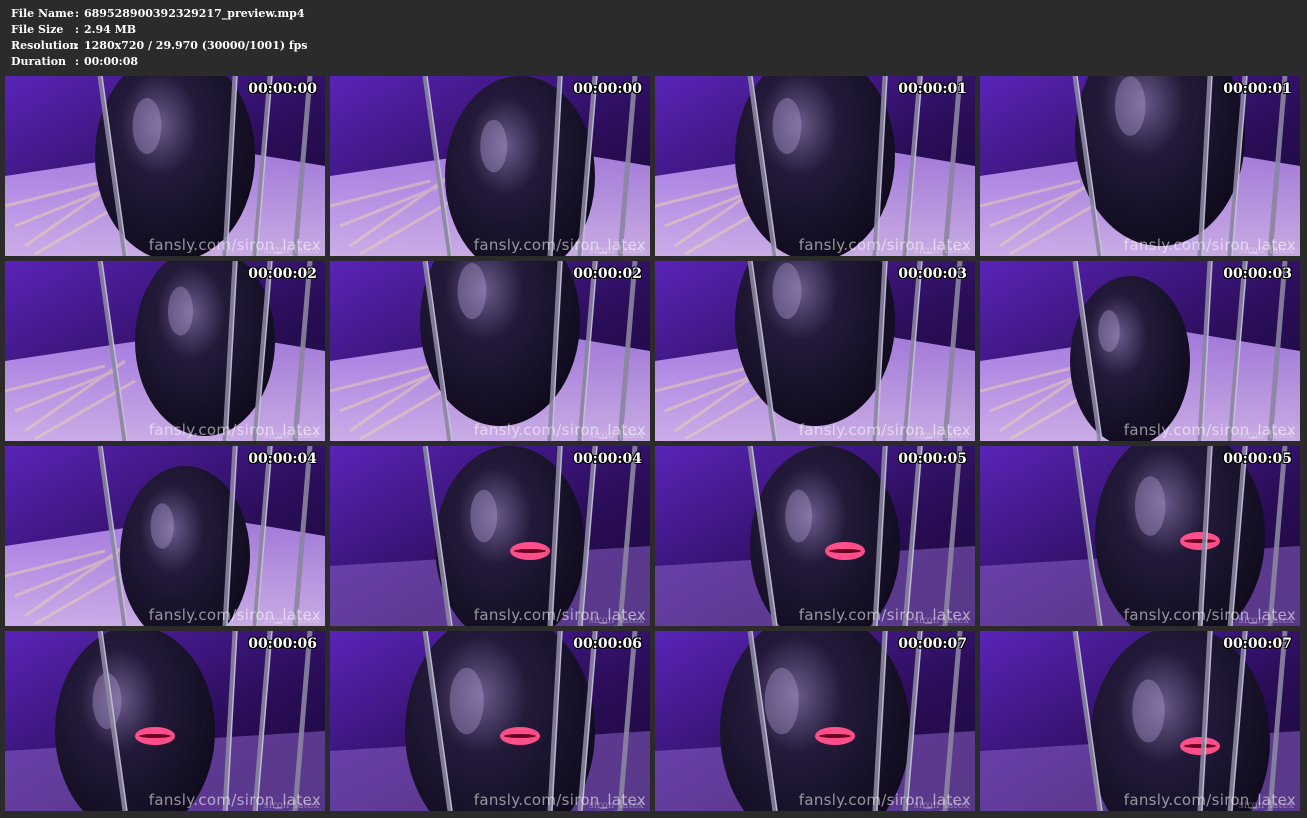 This screenshot has width=1307, height=818. Describe the element at coordinates (196, 45) in the screenshot. I see `resolution-value: 1280x720 / 29.970 (30000/1001) fps` at that location.